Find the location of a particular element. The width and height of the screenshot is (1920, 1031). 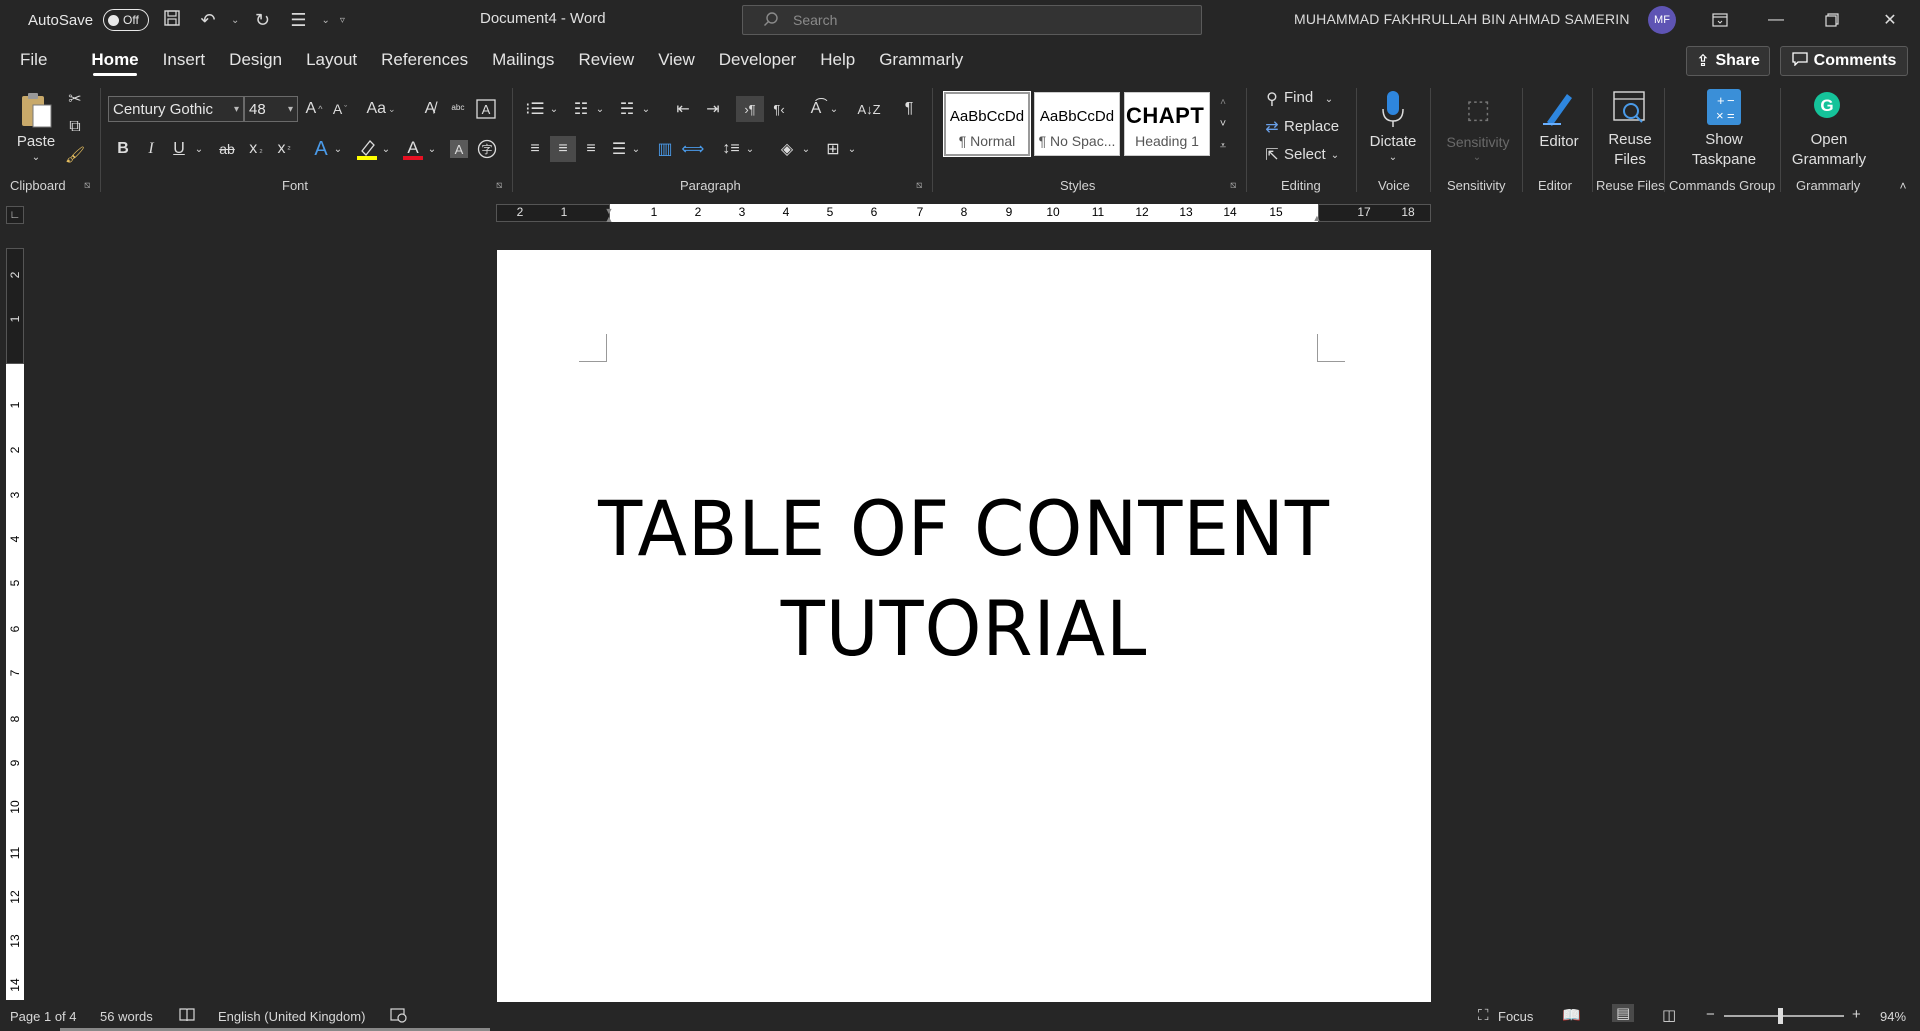

highlight-icon is located at coordinates (367, 149).